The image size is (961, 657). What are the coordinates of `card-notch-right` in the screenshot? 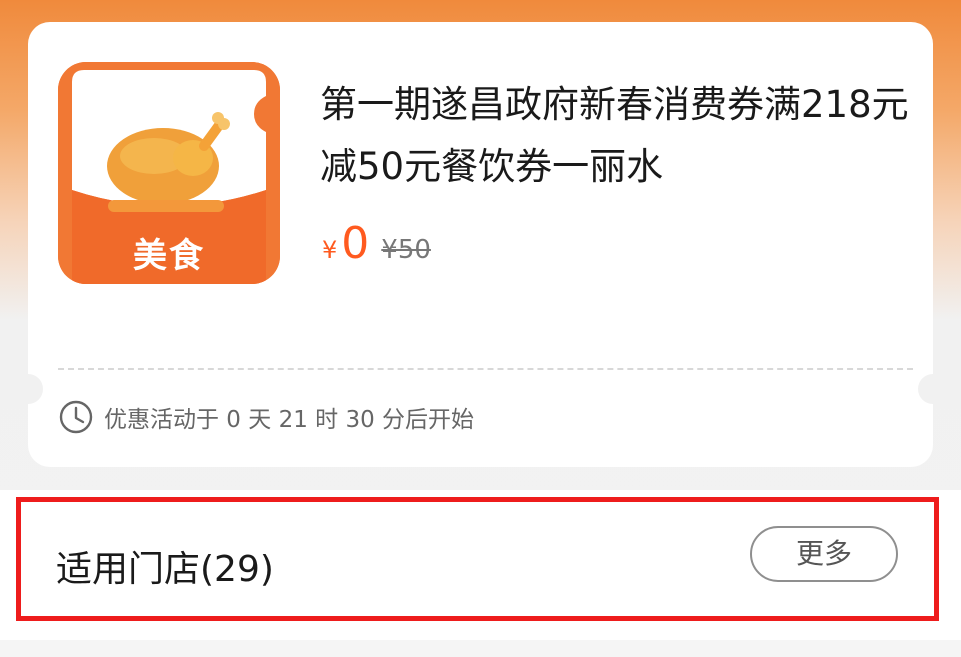 It's located at (933, 389).